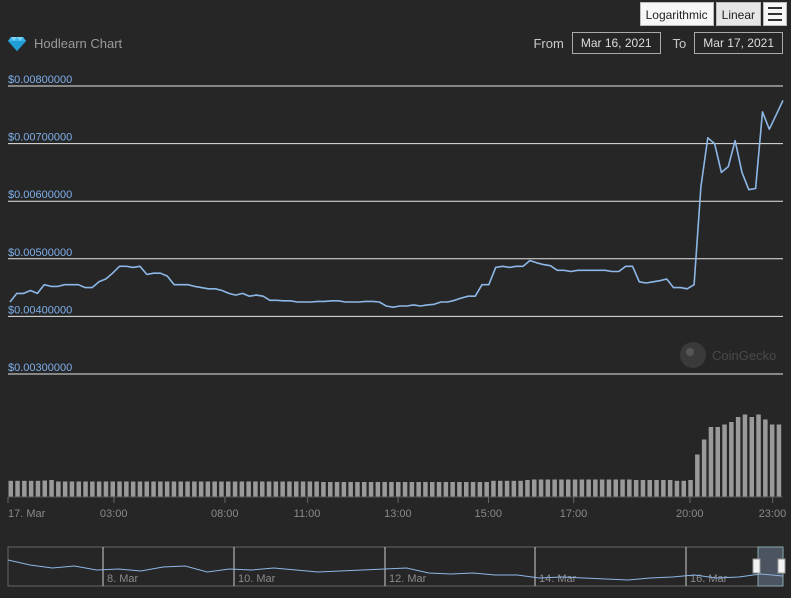  Describe the element at coordinates (40, 310) in the screenshot. I see `y-tick-label: $0.00400000` at that location.